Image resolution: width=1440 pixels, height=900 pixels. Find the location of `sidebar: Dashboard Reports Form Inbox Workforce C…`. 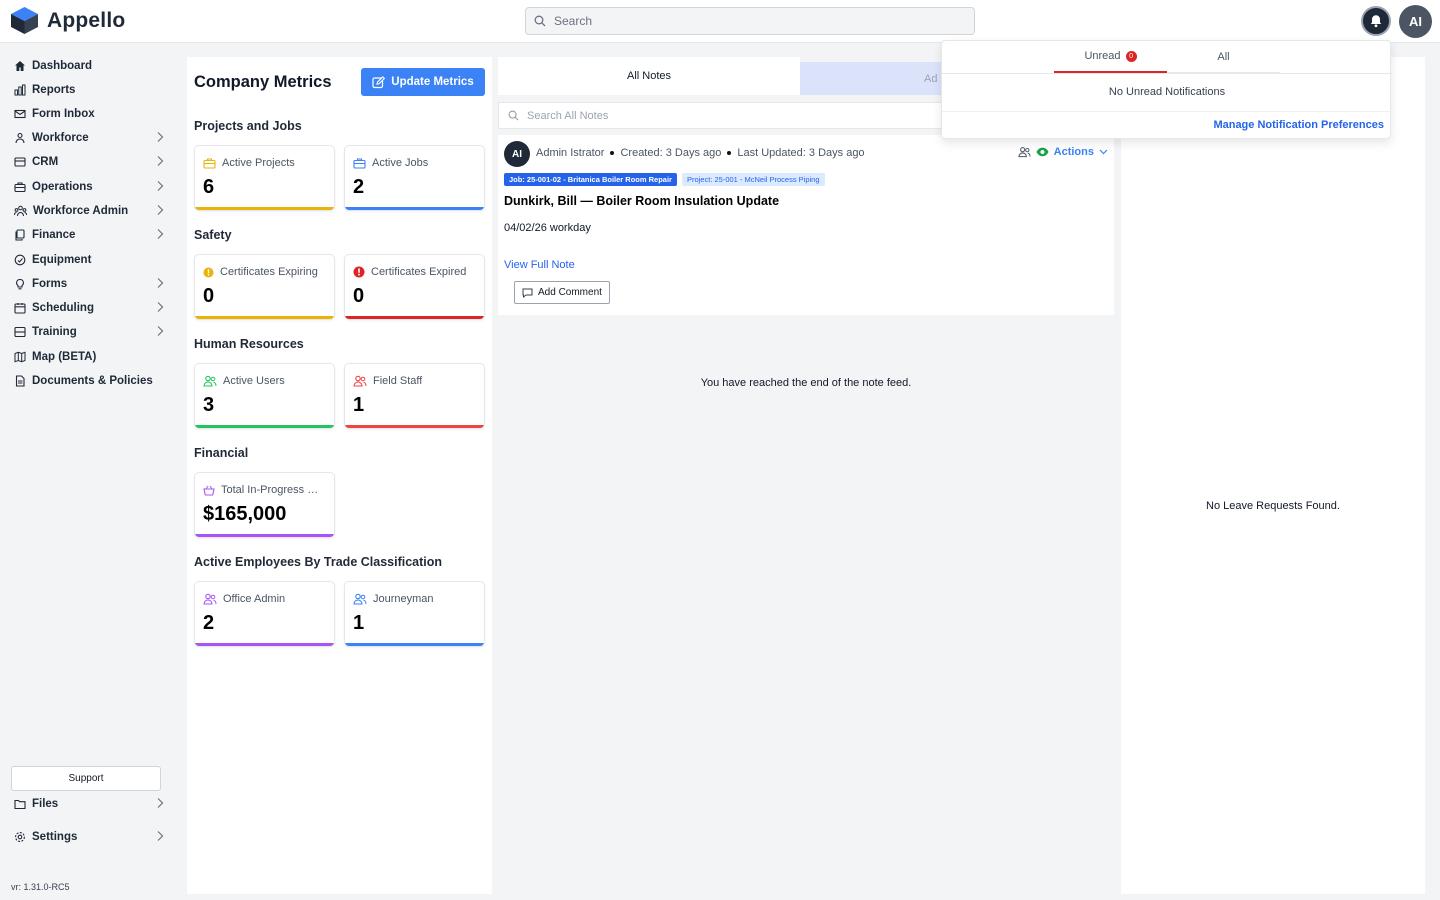

sidebar: Dashboard Reports Form Inbox Workforce C… is located at coordinates (86, 471).